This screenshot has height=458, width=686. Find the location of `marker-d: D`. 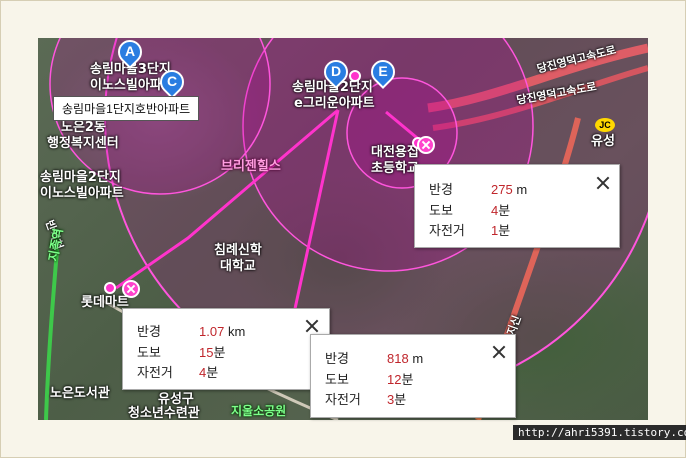

marker-d: D is located at coordinates (336, 74).